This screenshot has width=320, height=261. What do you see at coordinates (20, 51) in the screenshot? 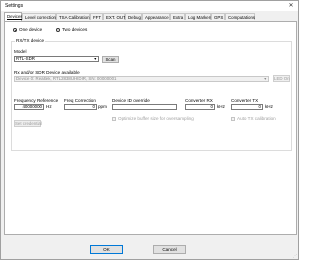
I see `model-label: Model` at bounding box center [20, 51].